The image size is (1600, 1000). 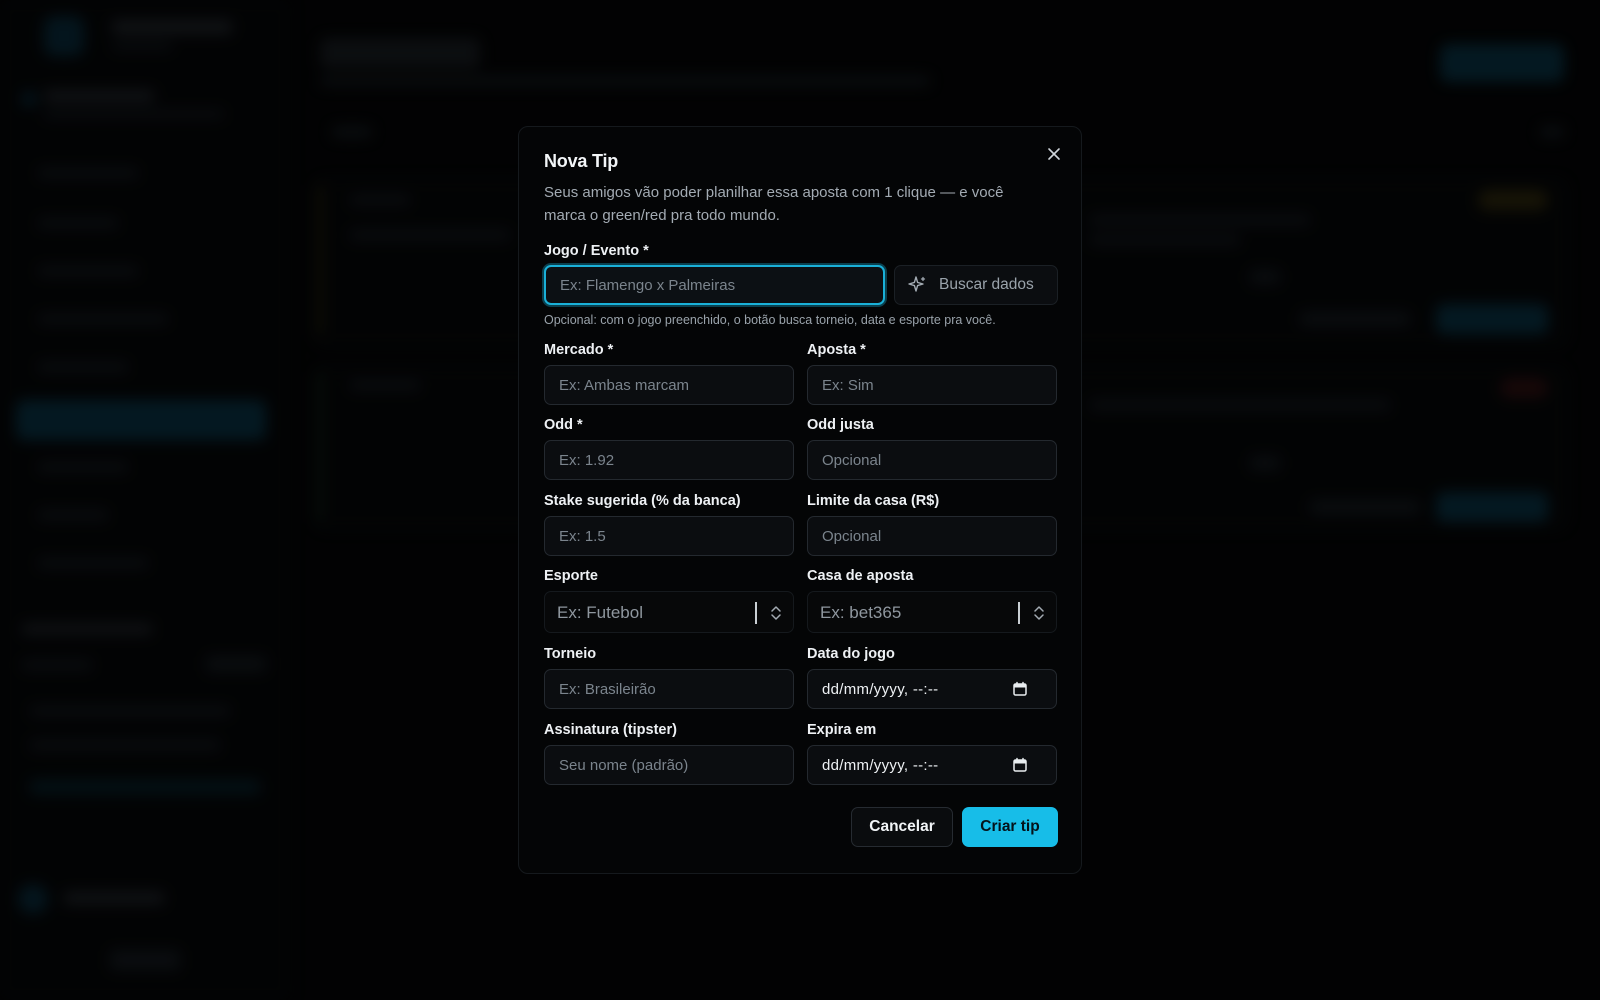 I want to click on game-date-input: dd/mm/yyyy, --:--, so click(x=932, y=689).